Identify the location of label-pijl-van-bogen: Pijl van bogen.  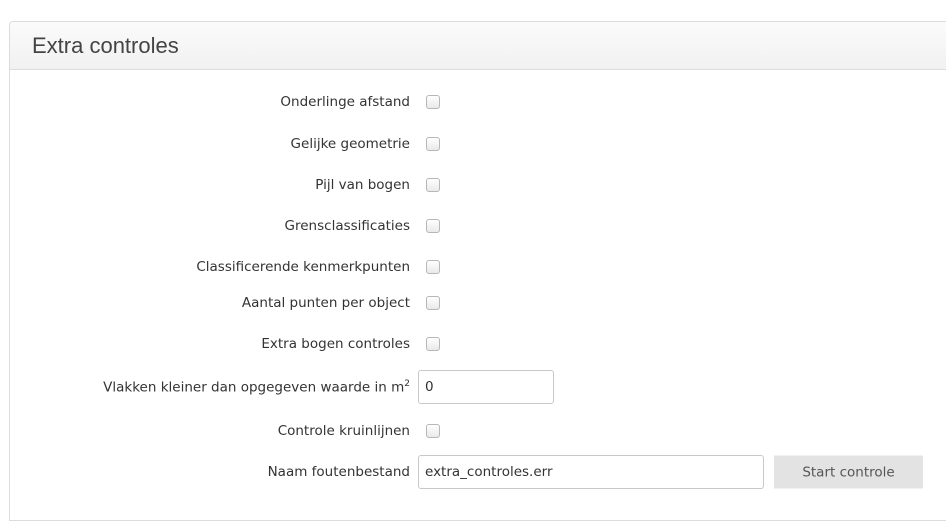
(362, 185).